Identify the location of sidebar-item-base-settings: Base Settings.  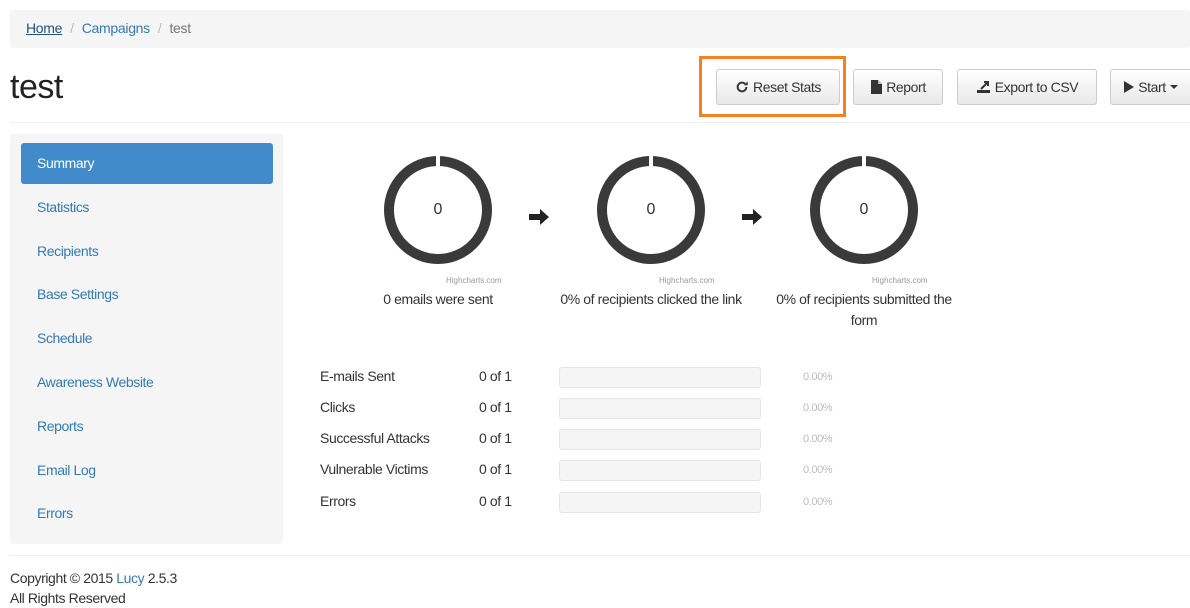
(147, 294).